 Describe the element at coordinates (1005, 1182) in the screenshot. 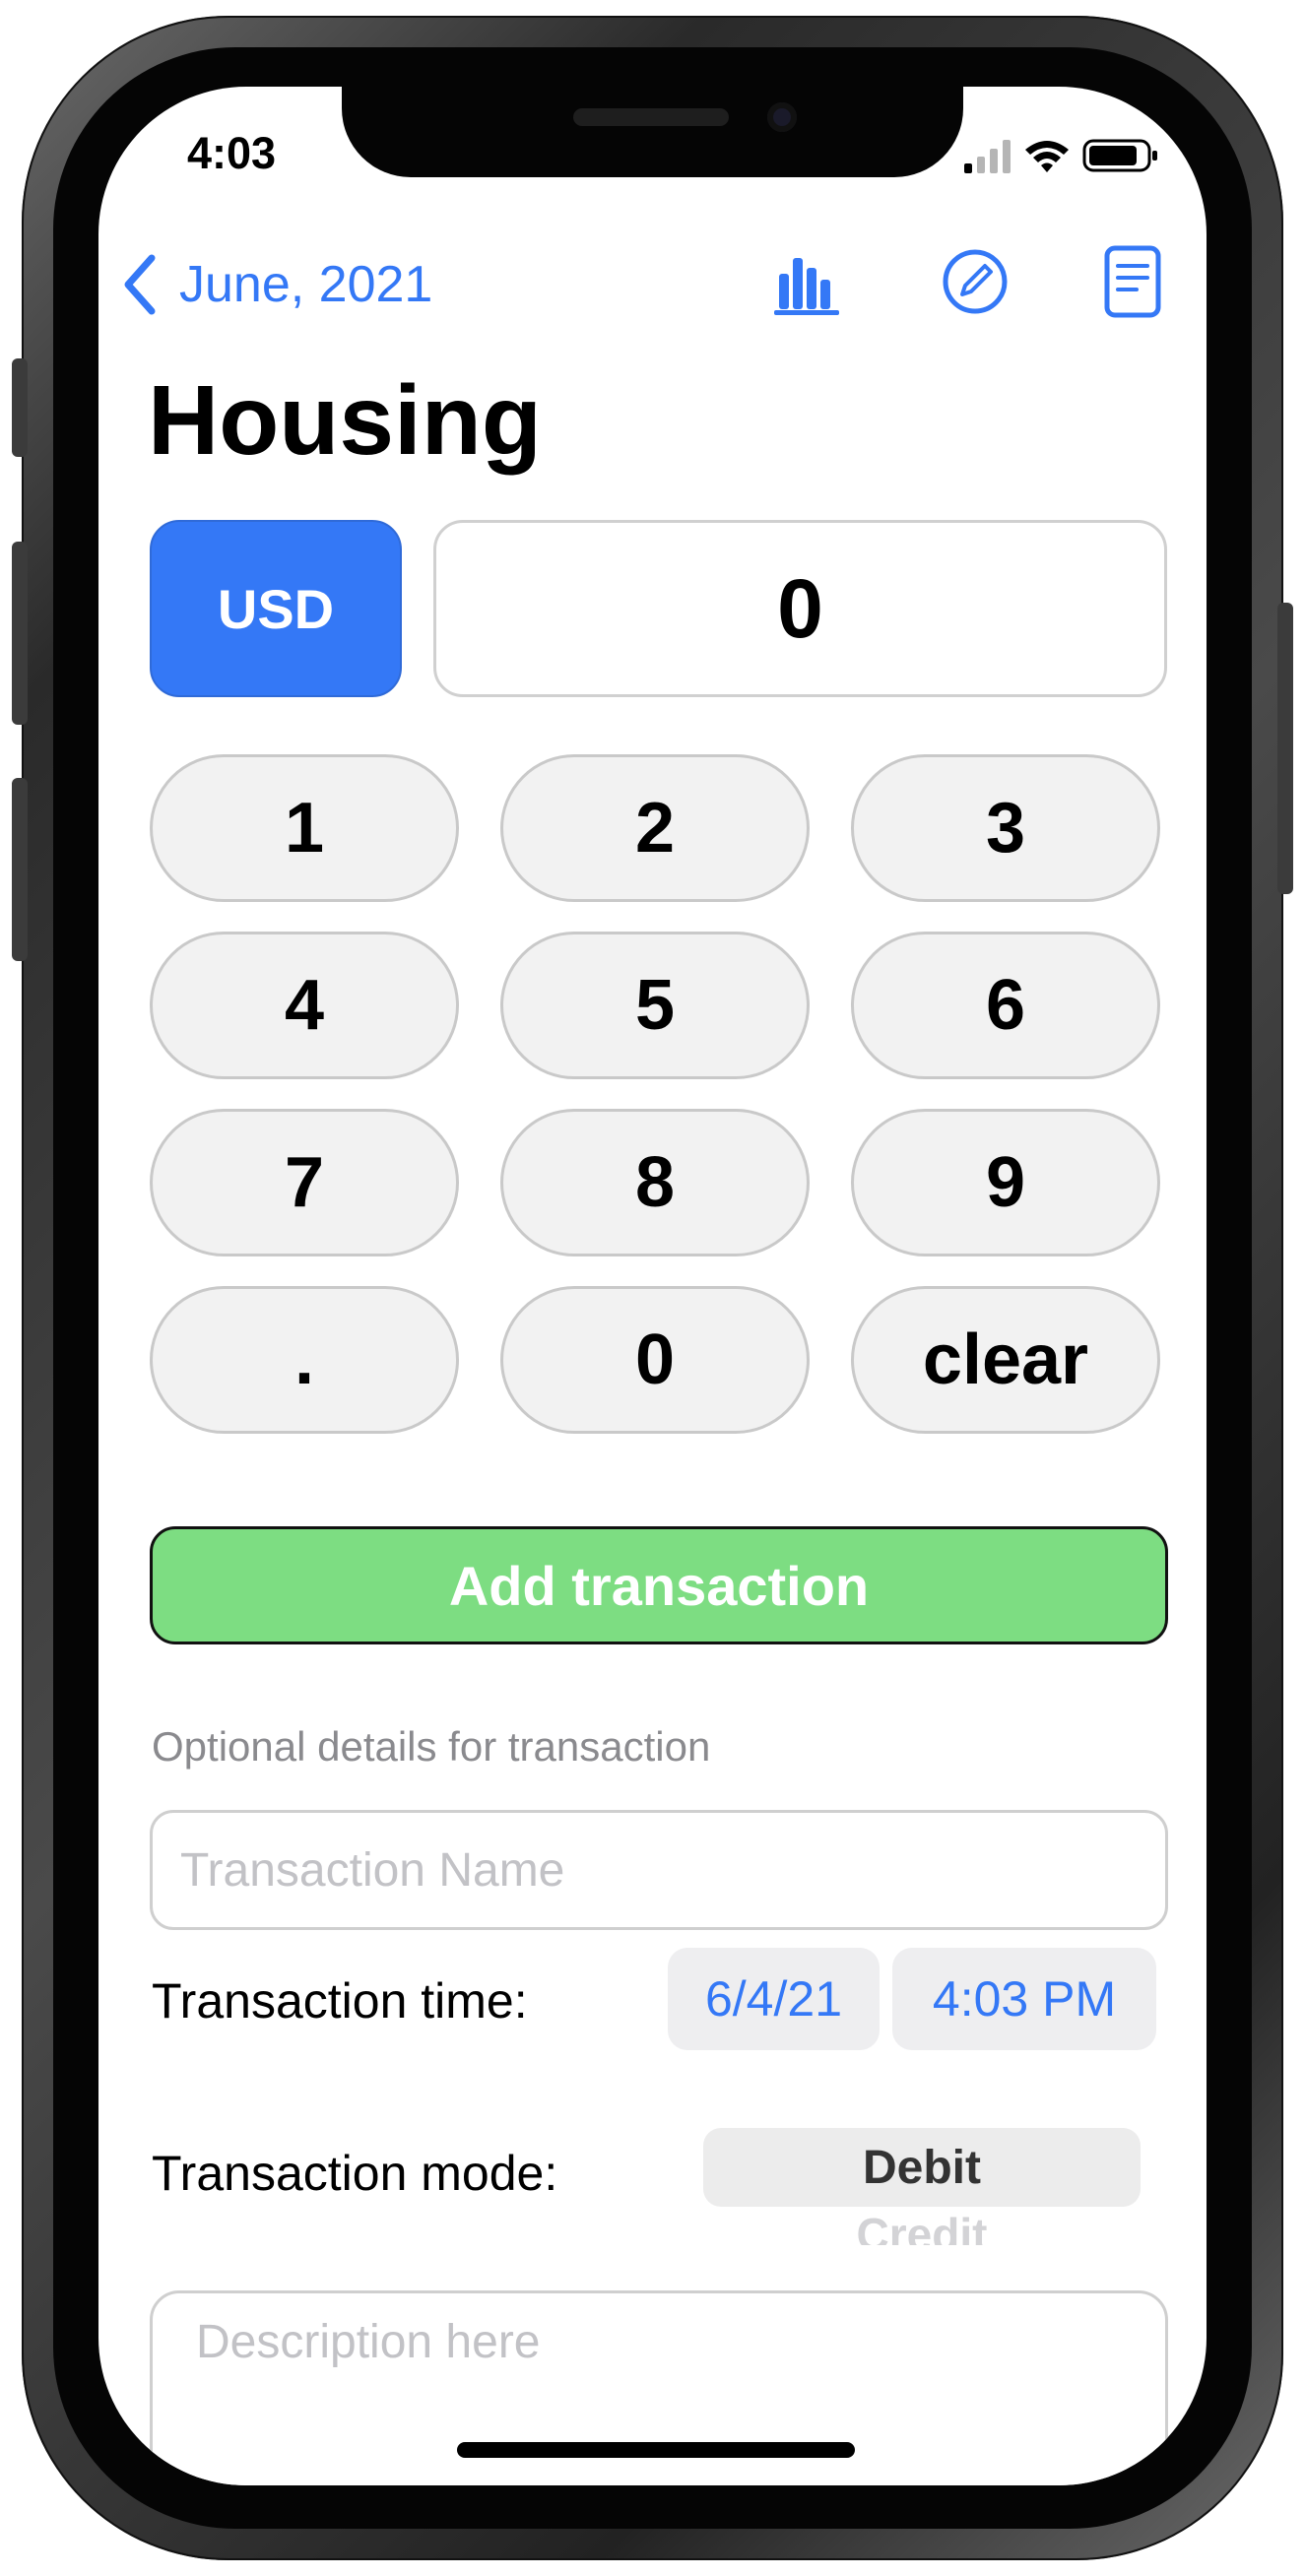

I see `key-9: 9` at that location.